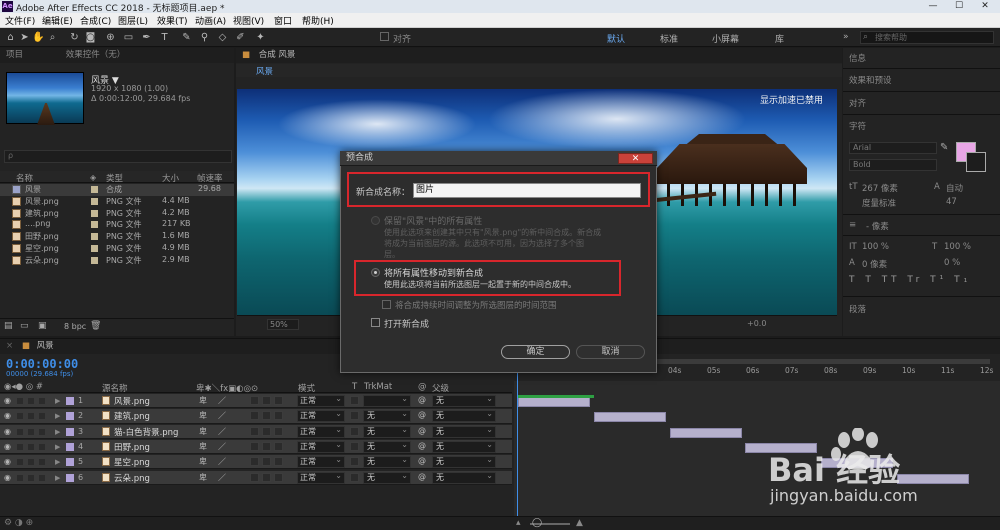 This screenshot has width=1000, height=530. Describe the element at coordinates (630, 417) in the screenshot. I see `layer-duration-bar` at that location.